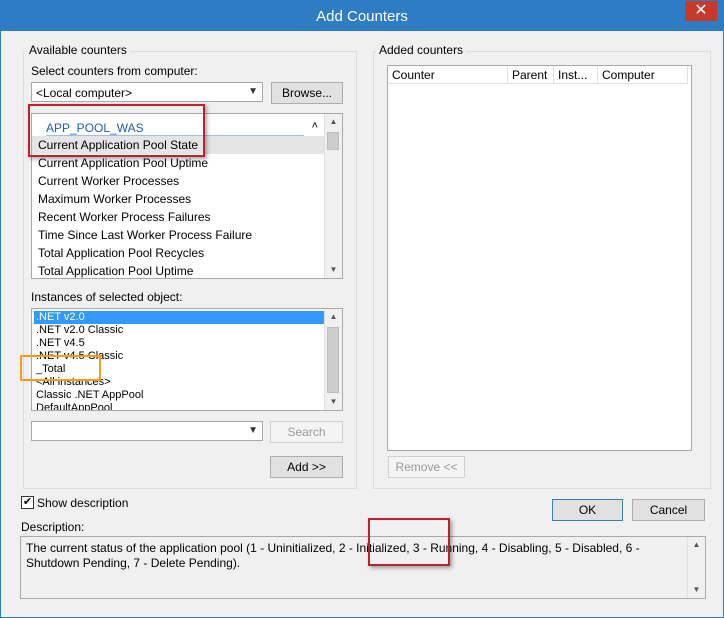 The height and width of the screenshot is (618, 724). I want to click on column-label: Parent, so click(530, 75).